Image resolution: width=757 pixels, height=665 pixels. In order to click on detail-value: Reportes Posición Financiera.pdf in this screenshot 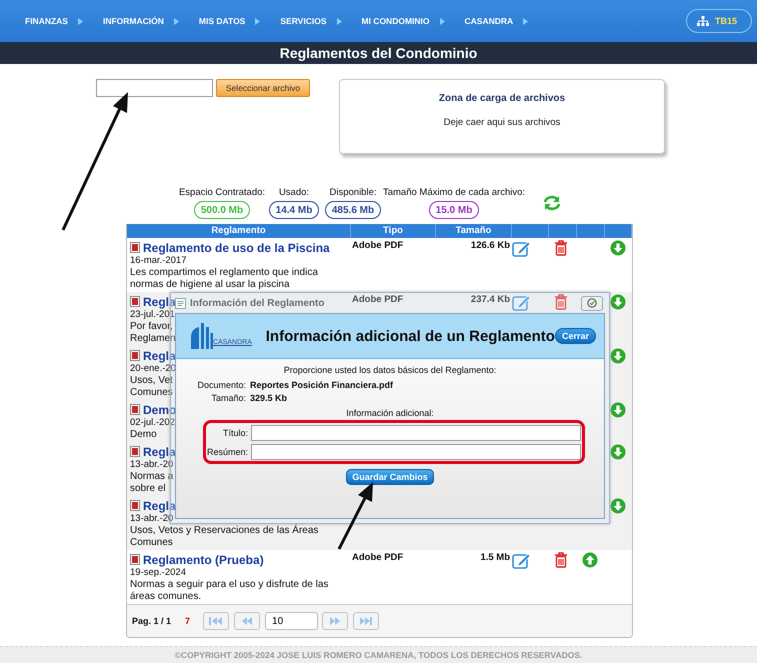, I will do `click(322, 385)`.